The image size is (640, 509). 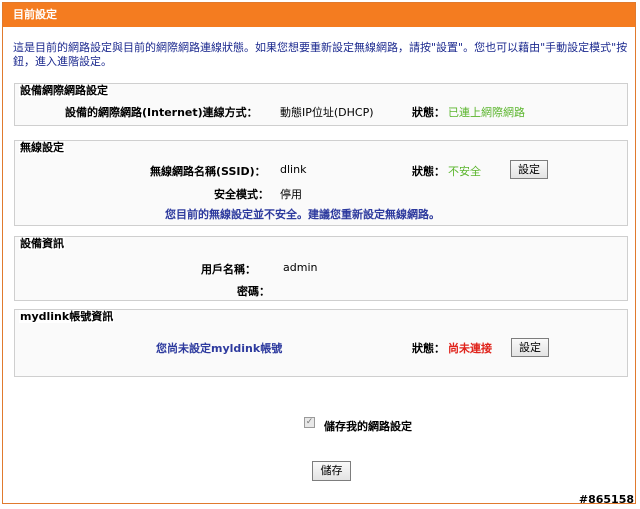 What do you see at coordinates (161, 112) in the screenshot?
I see `connection-type-label: 設備的網際網路(Internet)連線方式：` at bounding box center [161, 112].